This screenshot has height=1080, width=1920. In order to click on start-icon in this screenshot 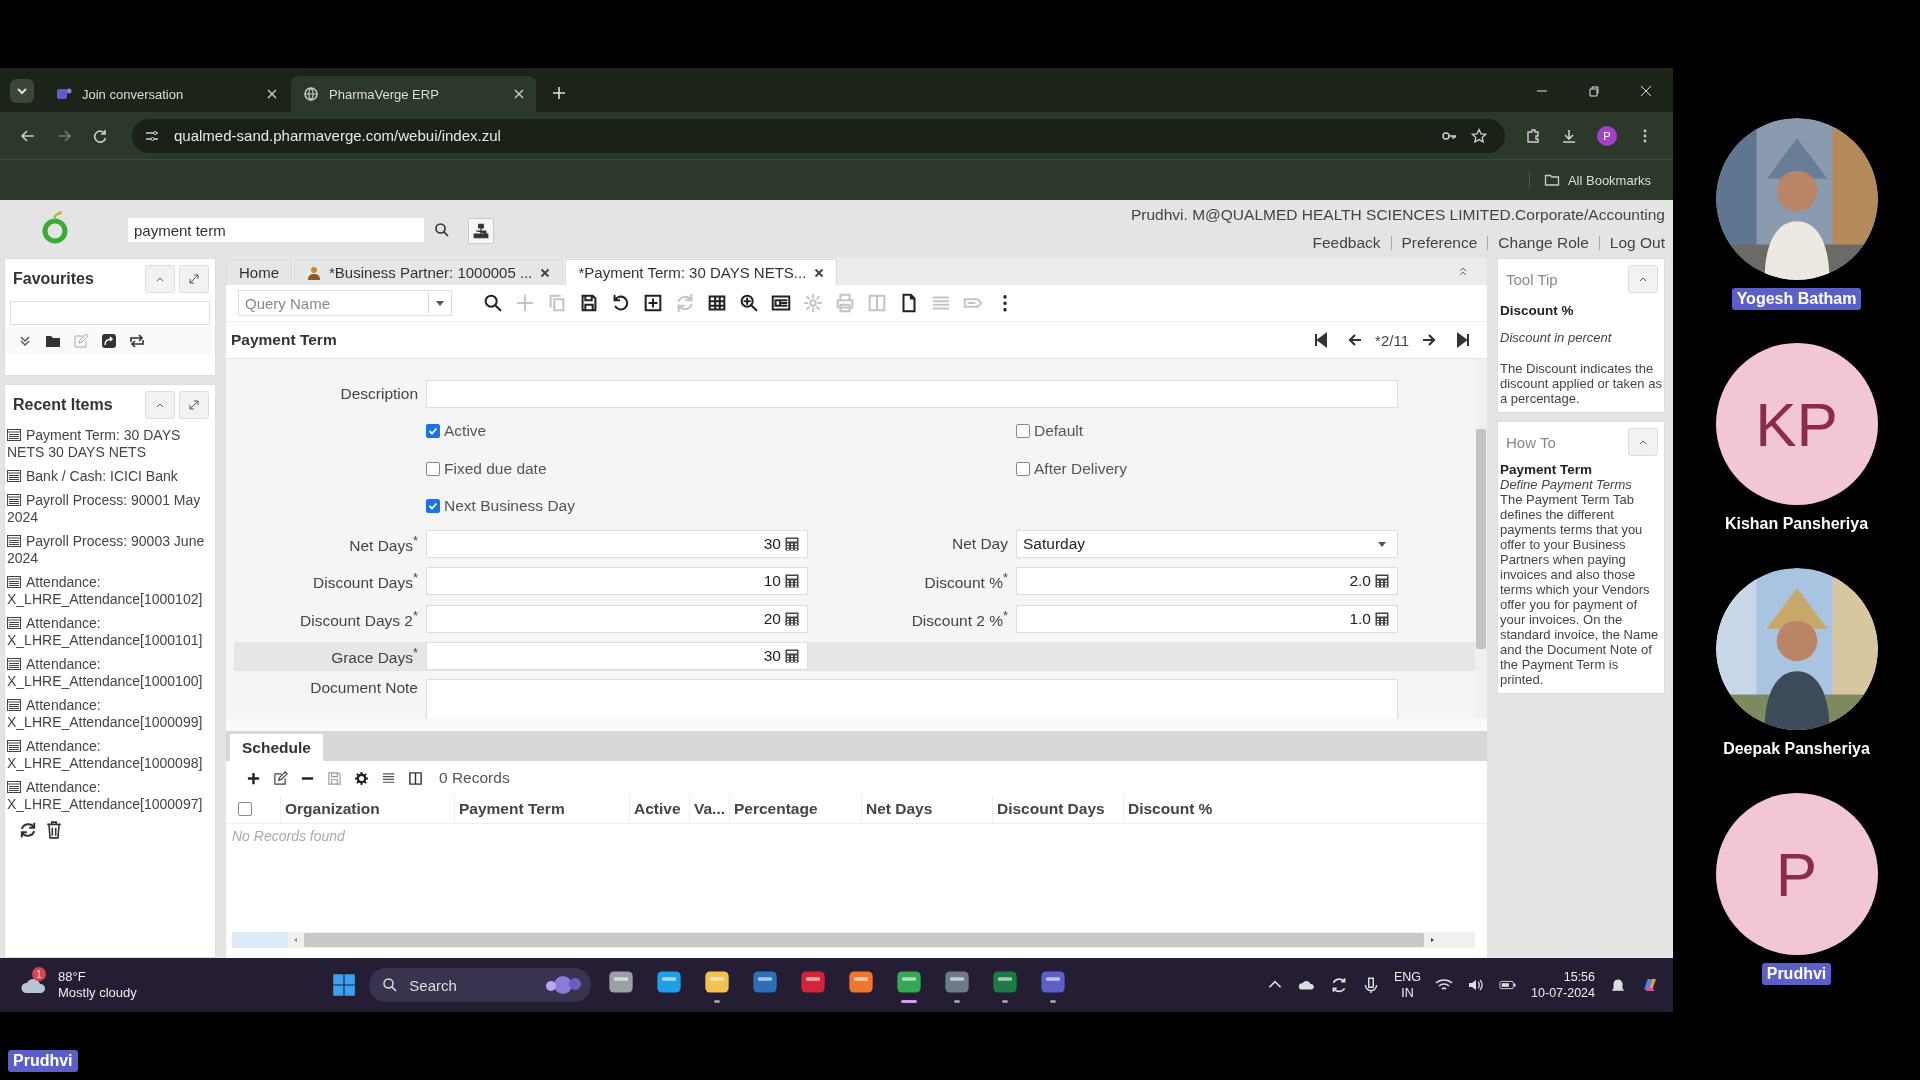, I will do `click(344, 985)`.